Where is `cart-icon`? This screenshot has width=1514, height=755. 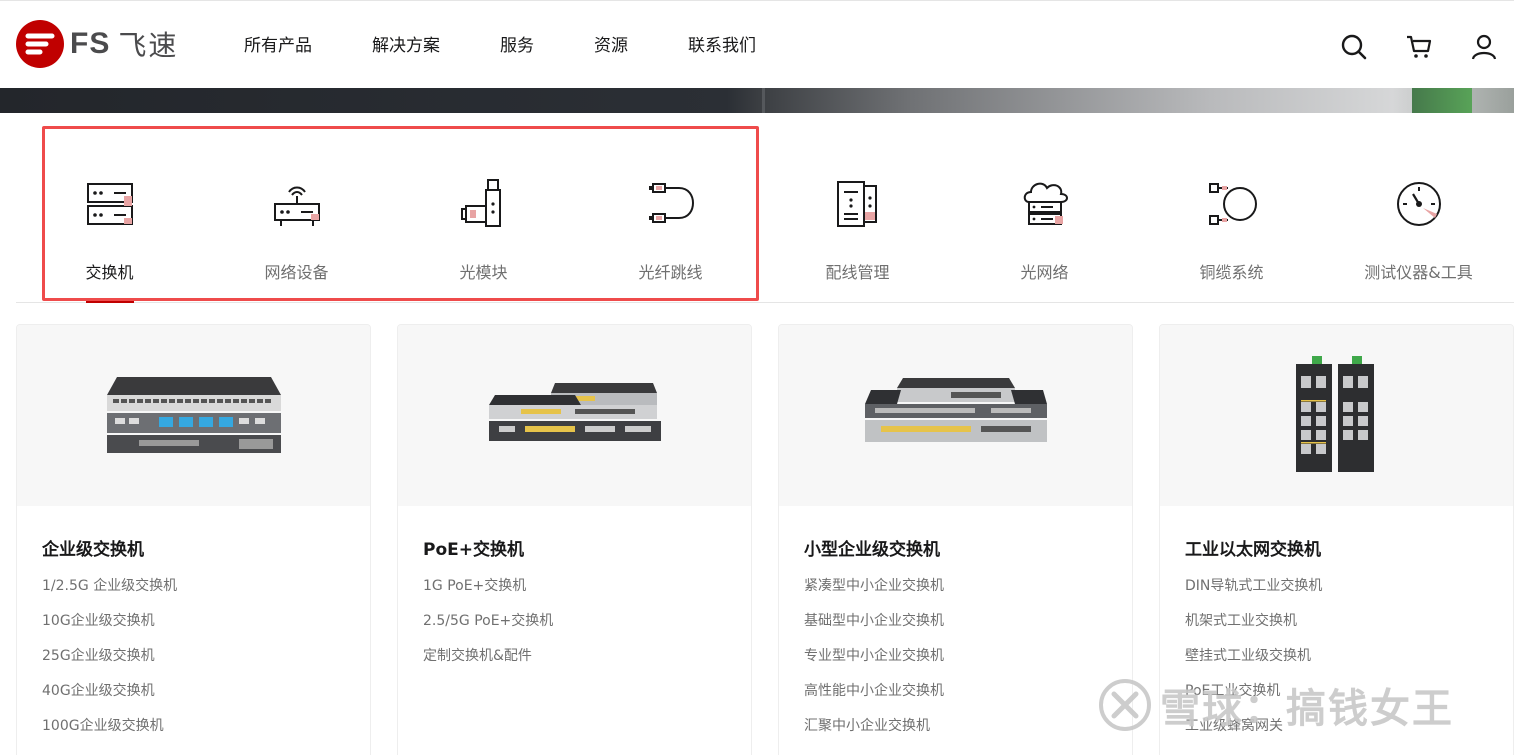
cart-icon is located at coordinates (1419, 47).